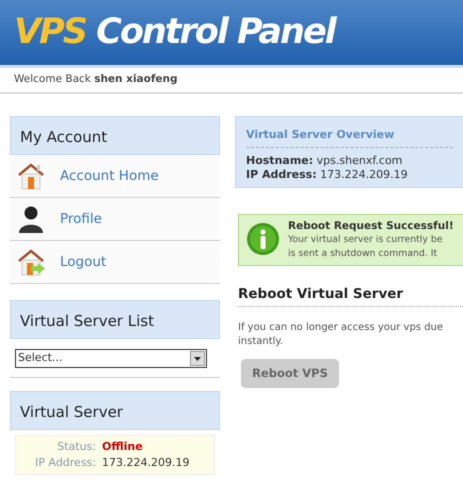 This screenshot has width=463, height=486. What do you see at coordinates (122, 447) in the screenshot?
I see `field-value: Offline` at bounding box center [122, 447].